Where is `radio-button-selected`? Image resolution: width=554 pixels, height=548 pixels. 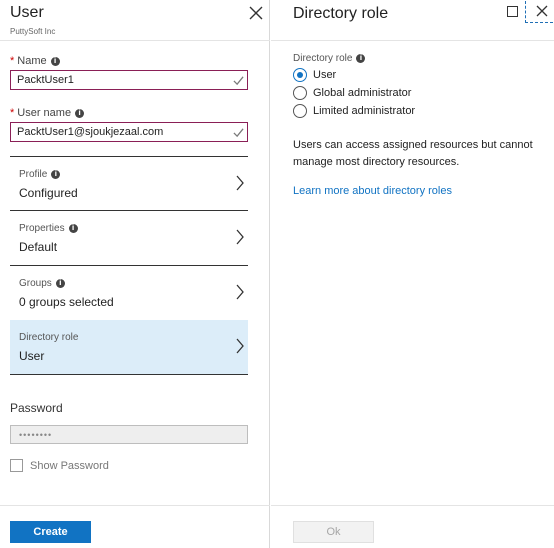
radio-button-selected is located at coordinates (300, 75).